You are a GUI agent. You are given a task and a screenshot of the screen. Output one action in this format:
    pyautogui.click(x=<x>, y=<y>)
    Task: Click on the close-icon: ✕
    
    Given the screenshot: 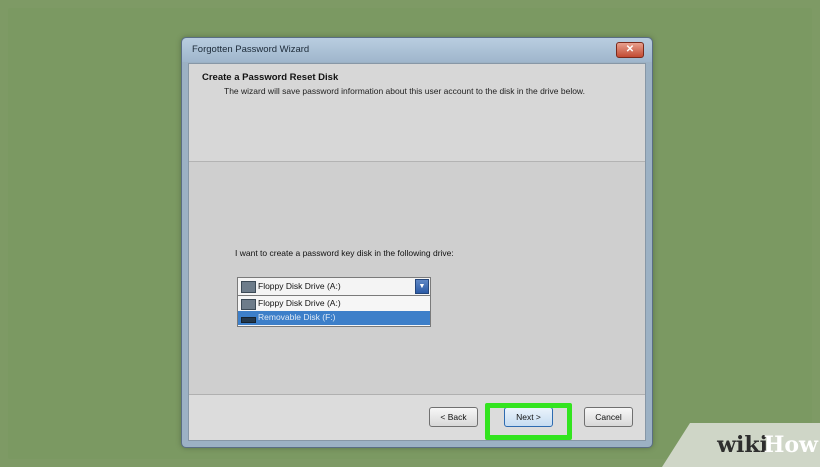 What is the action you would take?
    pyautogui.click(x=630, y=50)
    